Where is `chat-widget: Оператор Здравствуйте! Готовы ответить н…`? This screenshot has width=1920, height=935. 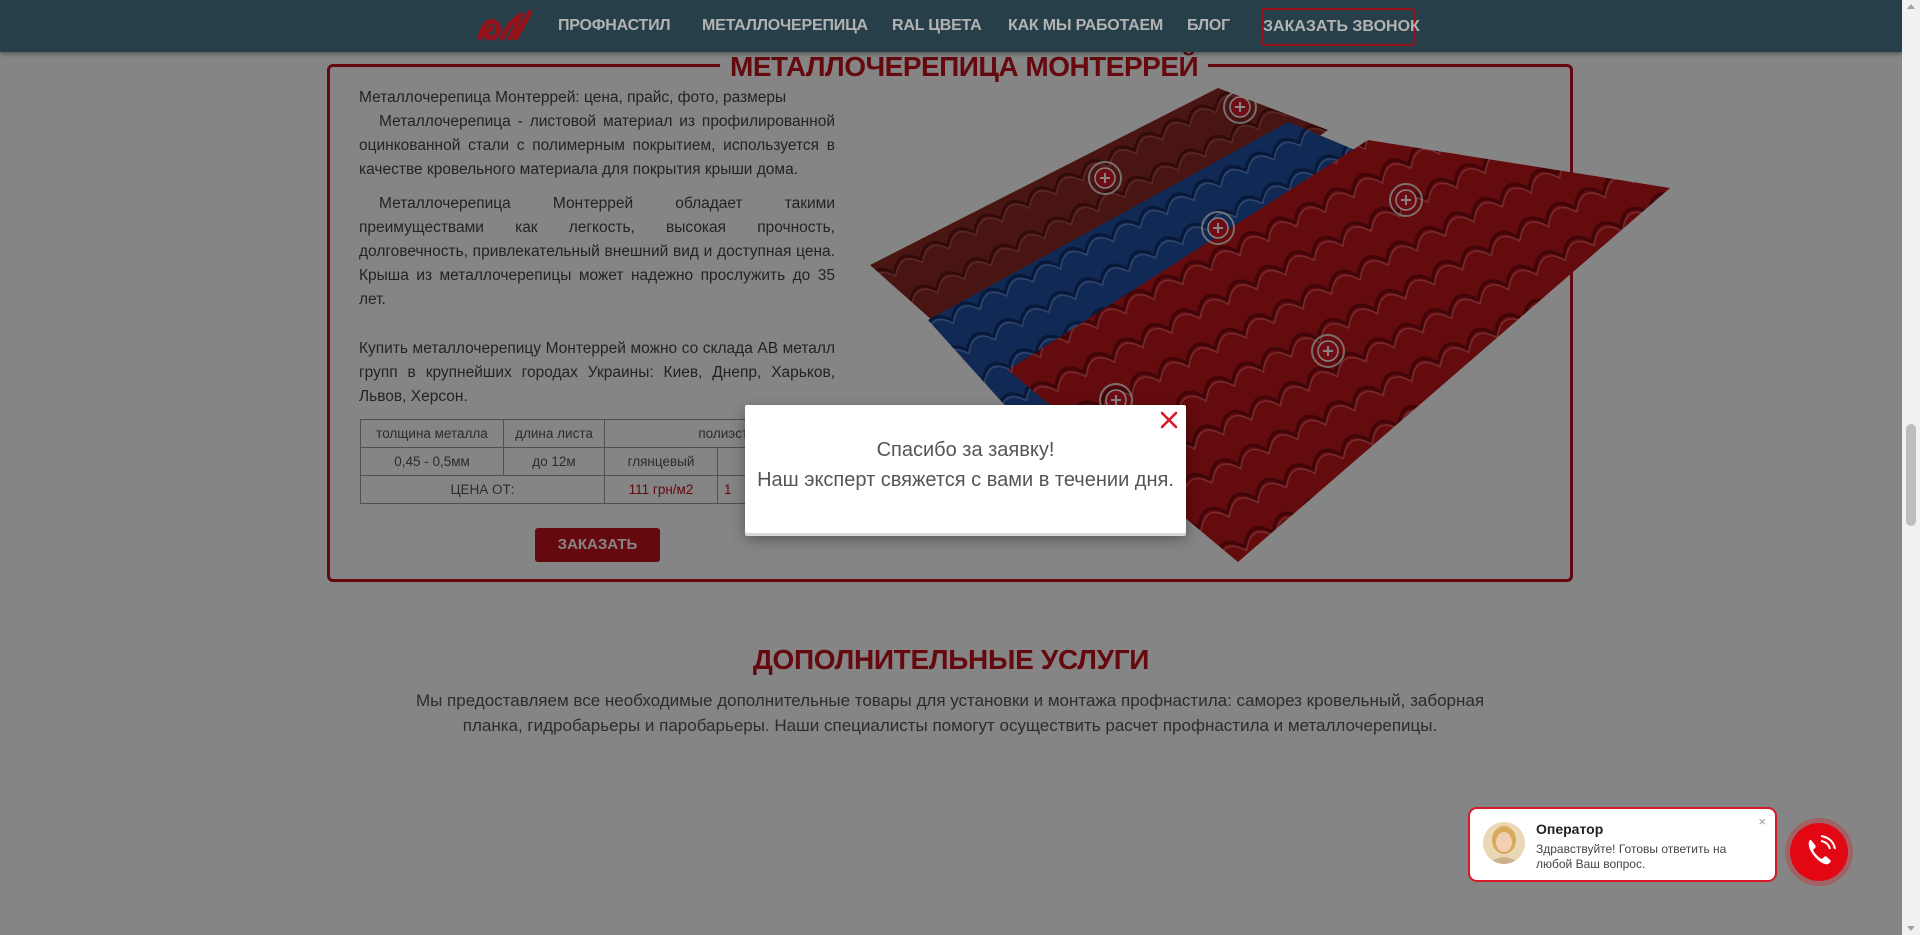 chat-widget: Оператор Здравствуйте! Готовы ответить н… is located at coordinates (1622, 844).